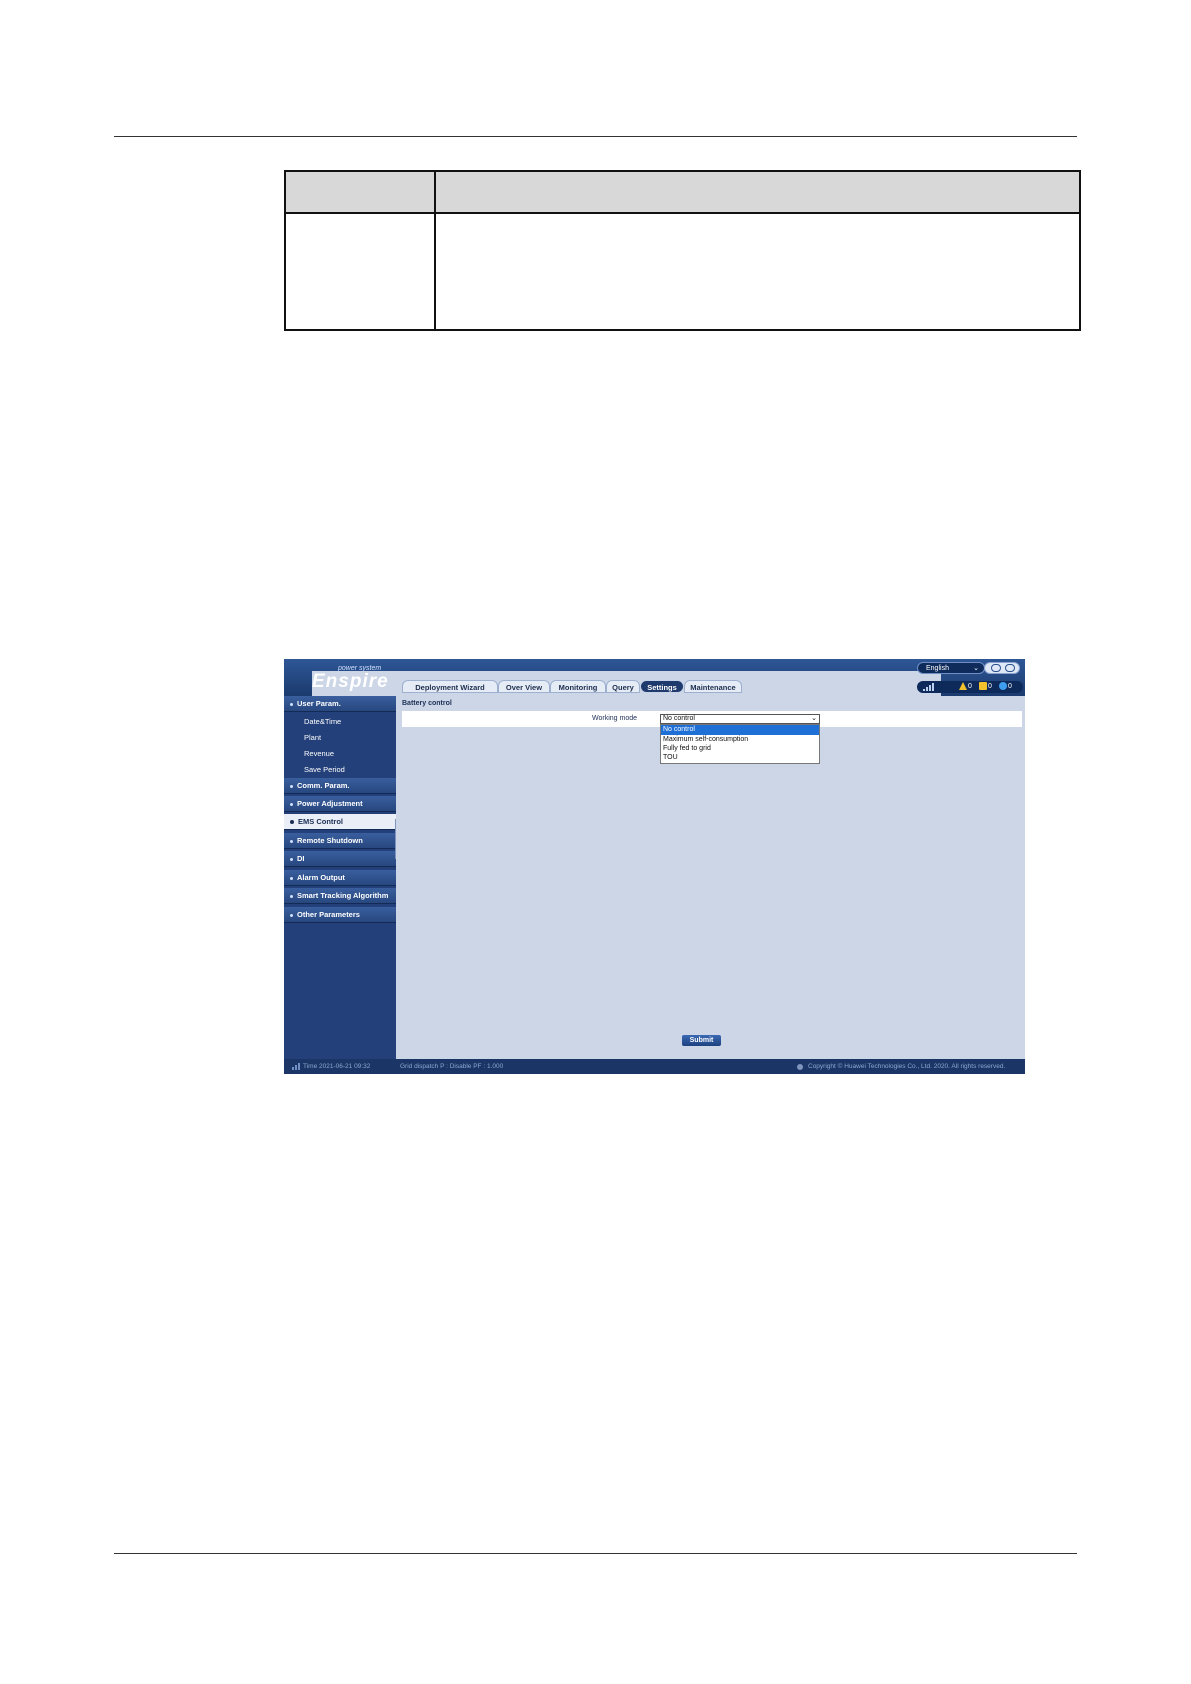 The width and height of the screenshot is (1191, 1684). Describe the element at coordinates (340, 786) in the screenshot. I see `sidebar-item-comm-param: Comm. Param.` at that location.